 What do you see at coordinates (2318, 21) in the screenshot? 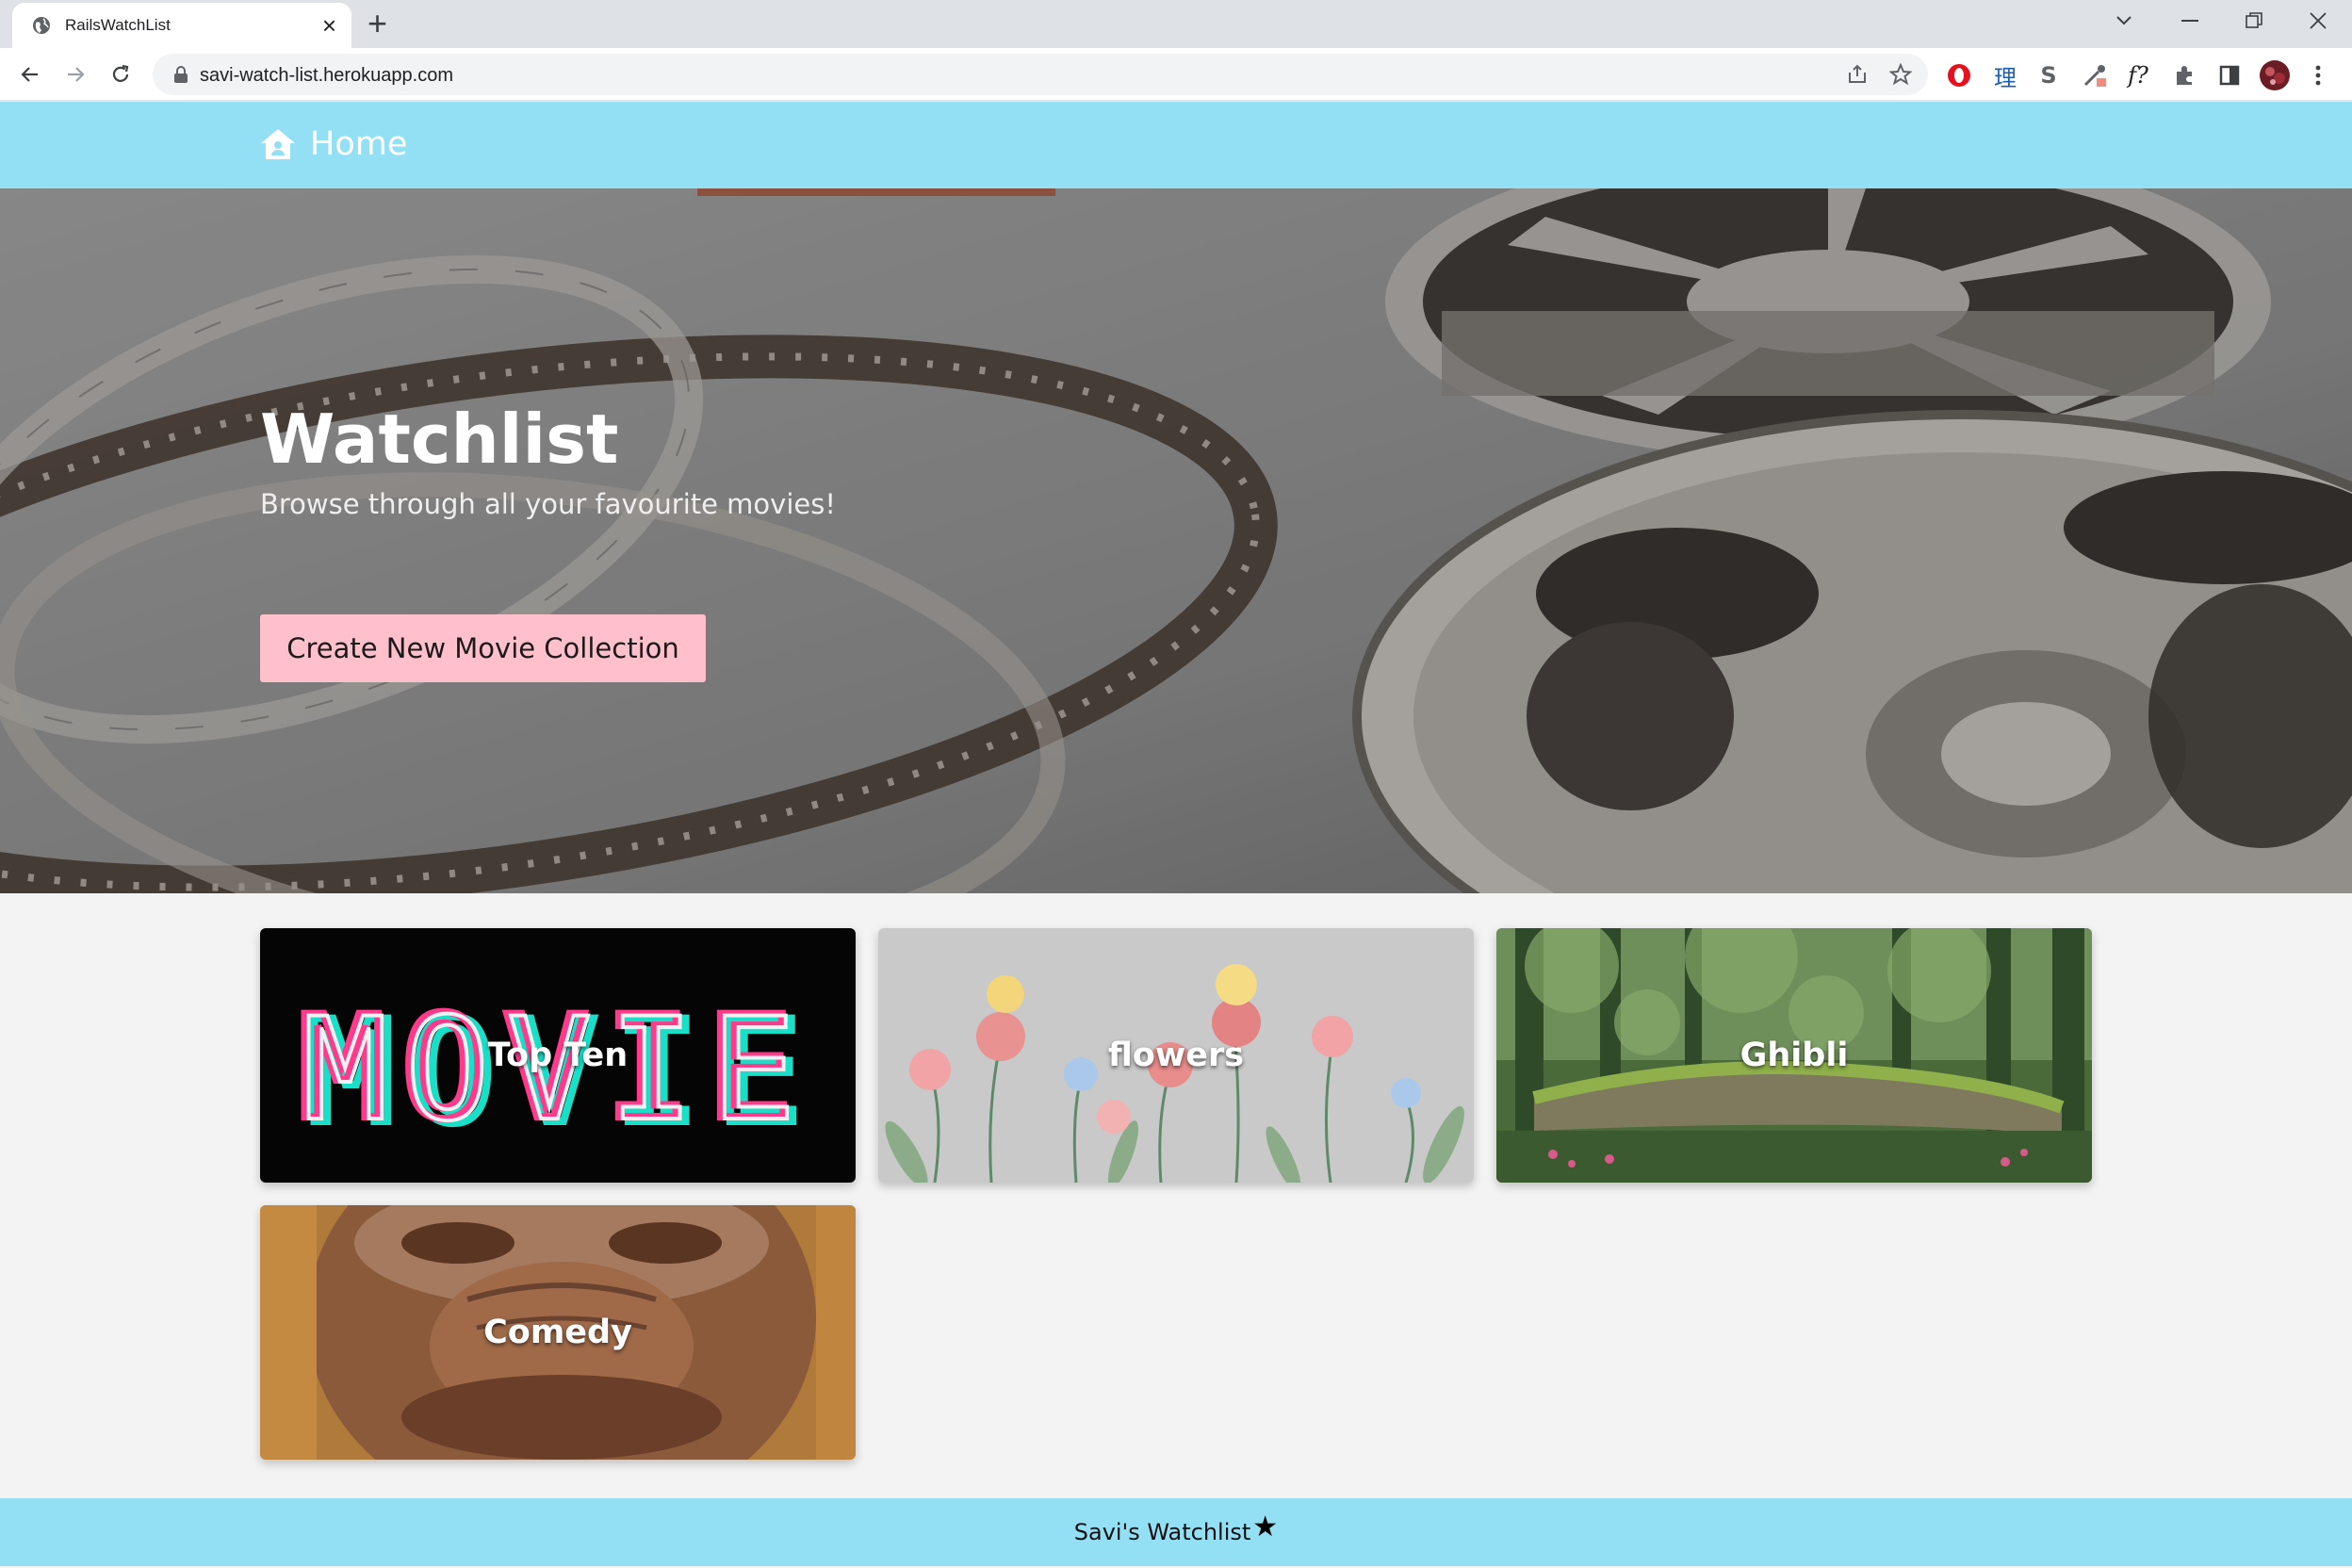
I see `close-window-icon` at bounding box center [2318, 21].